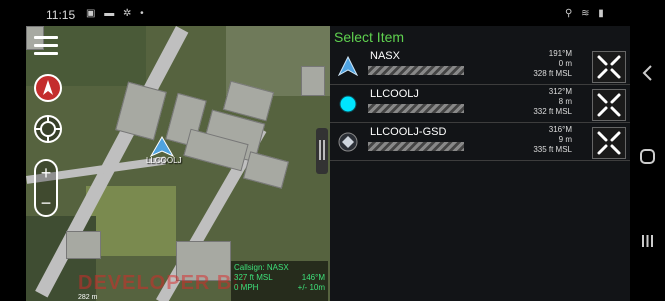 The height and width of the screenshot is (301, 665). I want to click on item-details: 191°M 0 m 328 ft MSL, so click(537, 64).